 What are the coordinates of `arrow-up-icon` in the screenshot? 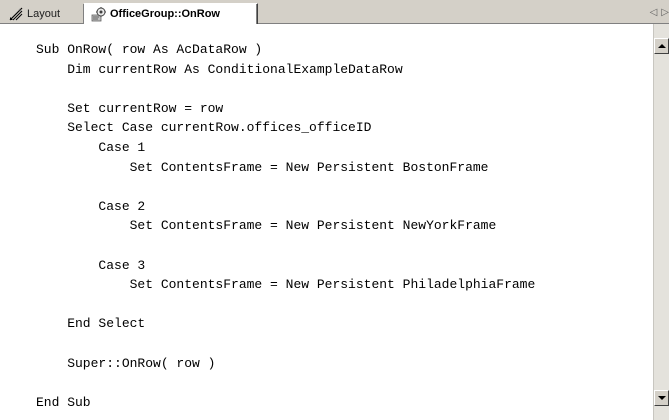 It's located at (662, 46).